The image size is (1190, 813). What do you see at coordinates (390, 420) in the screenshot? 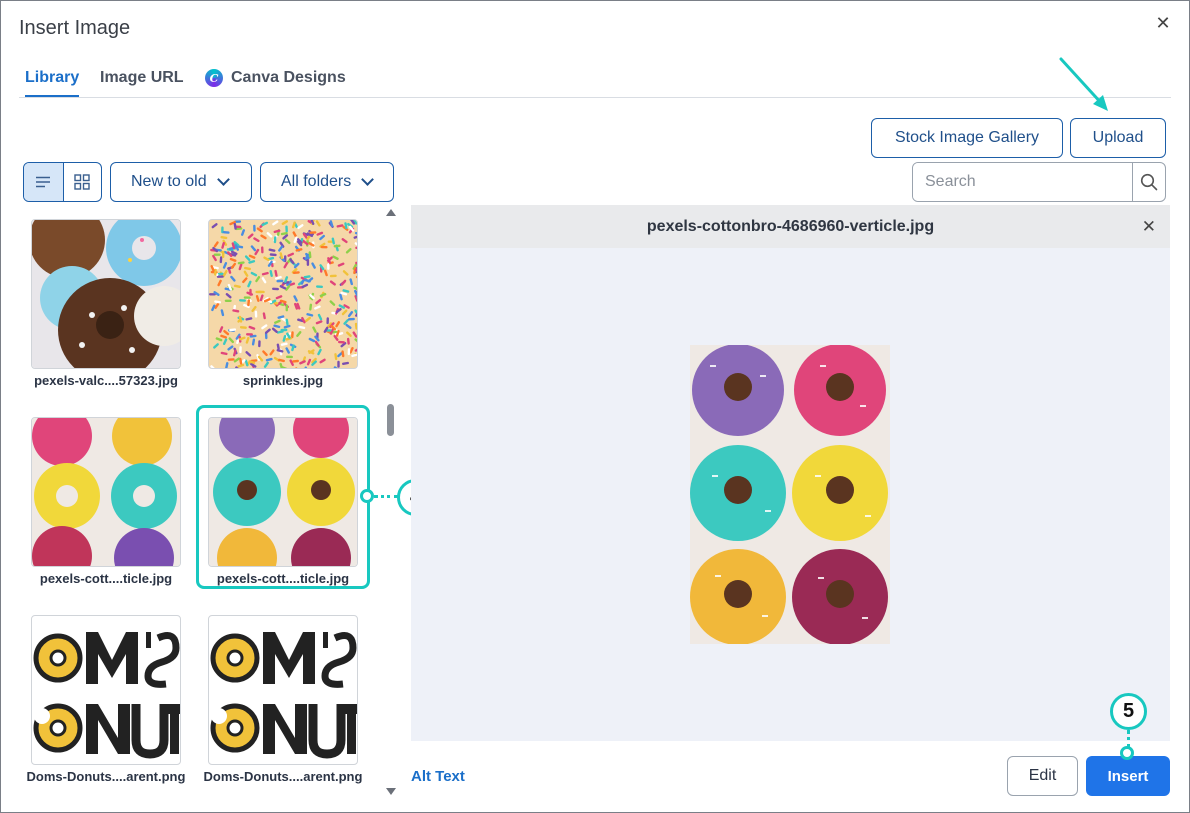
I see `scrollbar-thumb` at bounding box center [390, 420].